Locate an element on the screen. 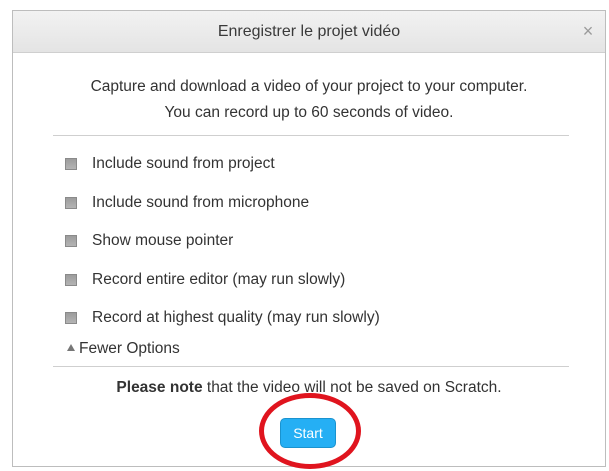 This screenshot has width=609, height=471. divider-bottom is located at coordinates (311, 366).